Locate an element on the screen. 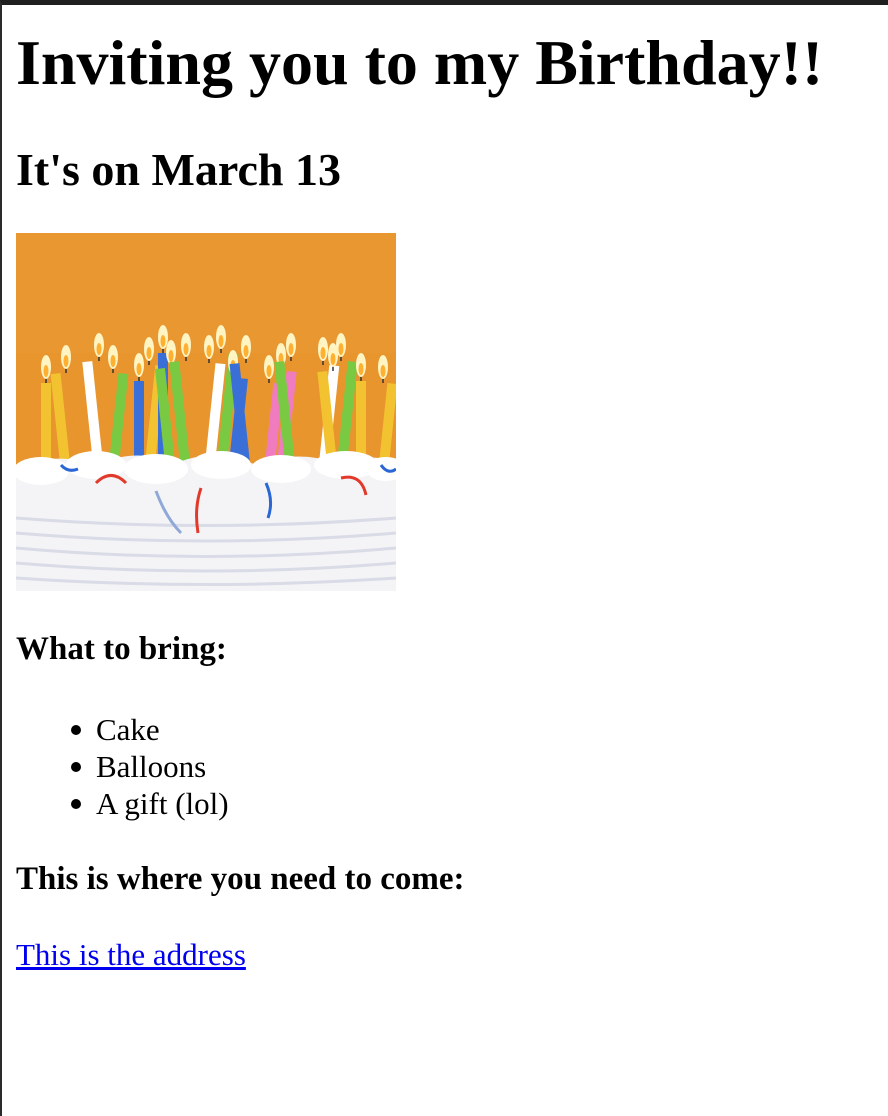  list-item: Balloons is located at coordinates (122, 766).